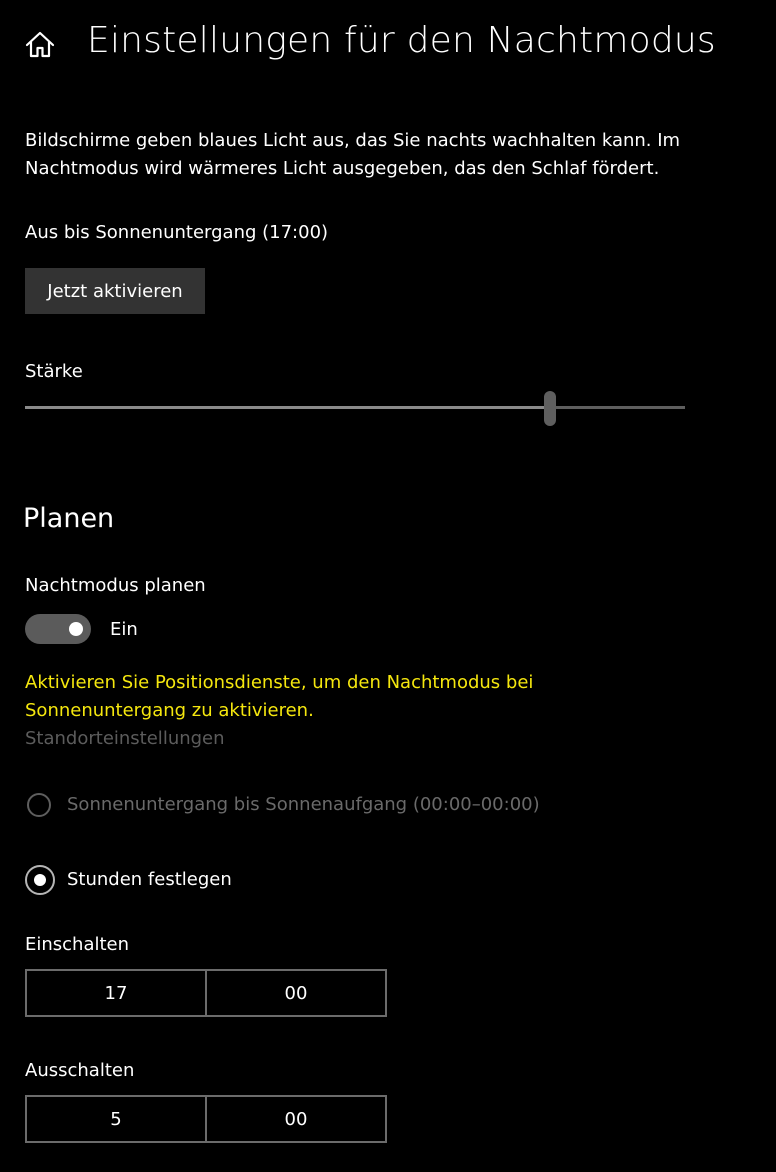  I want to click on turn-on-label: Einschalten, so click(77, 944).